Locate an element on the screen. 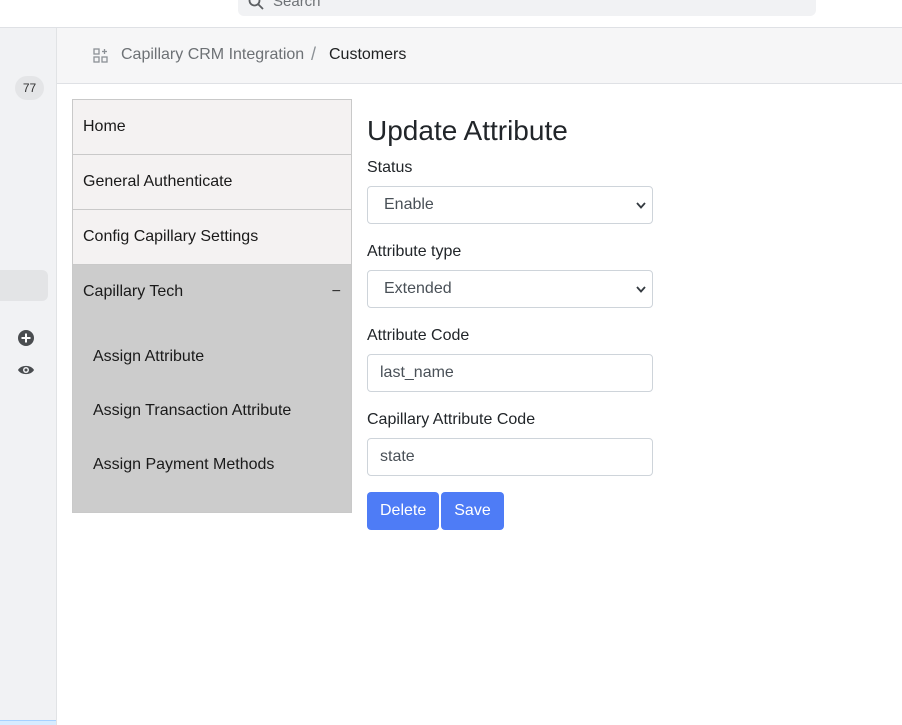  breadcrumb: Capillary CRM Integration / Customers is located at coordinates (479, 56).